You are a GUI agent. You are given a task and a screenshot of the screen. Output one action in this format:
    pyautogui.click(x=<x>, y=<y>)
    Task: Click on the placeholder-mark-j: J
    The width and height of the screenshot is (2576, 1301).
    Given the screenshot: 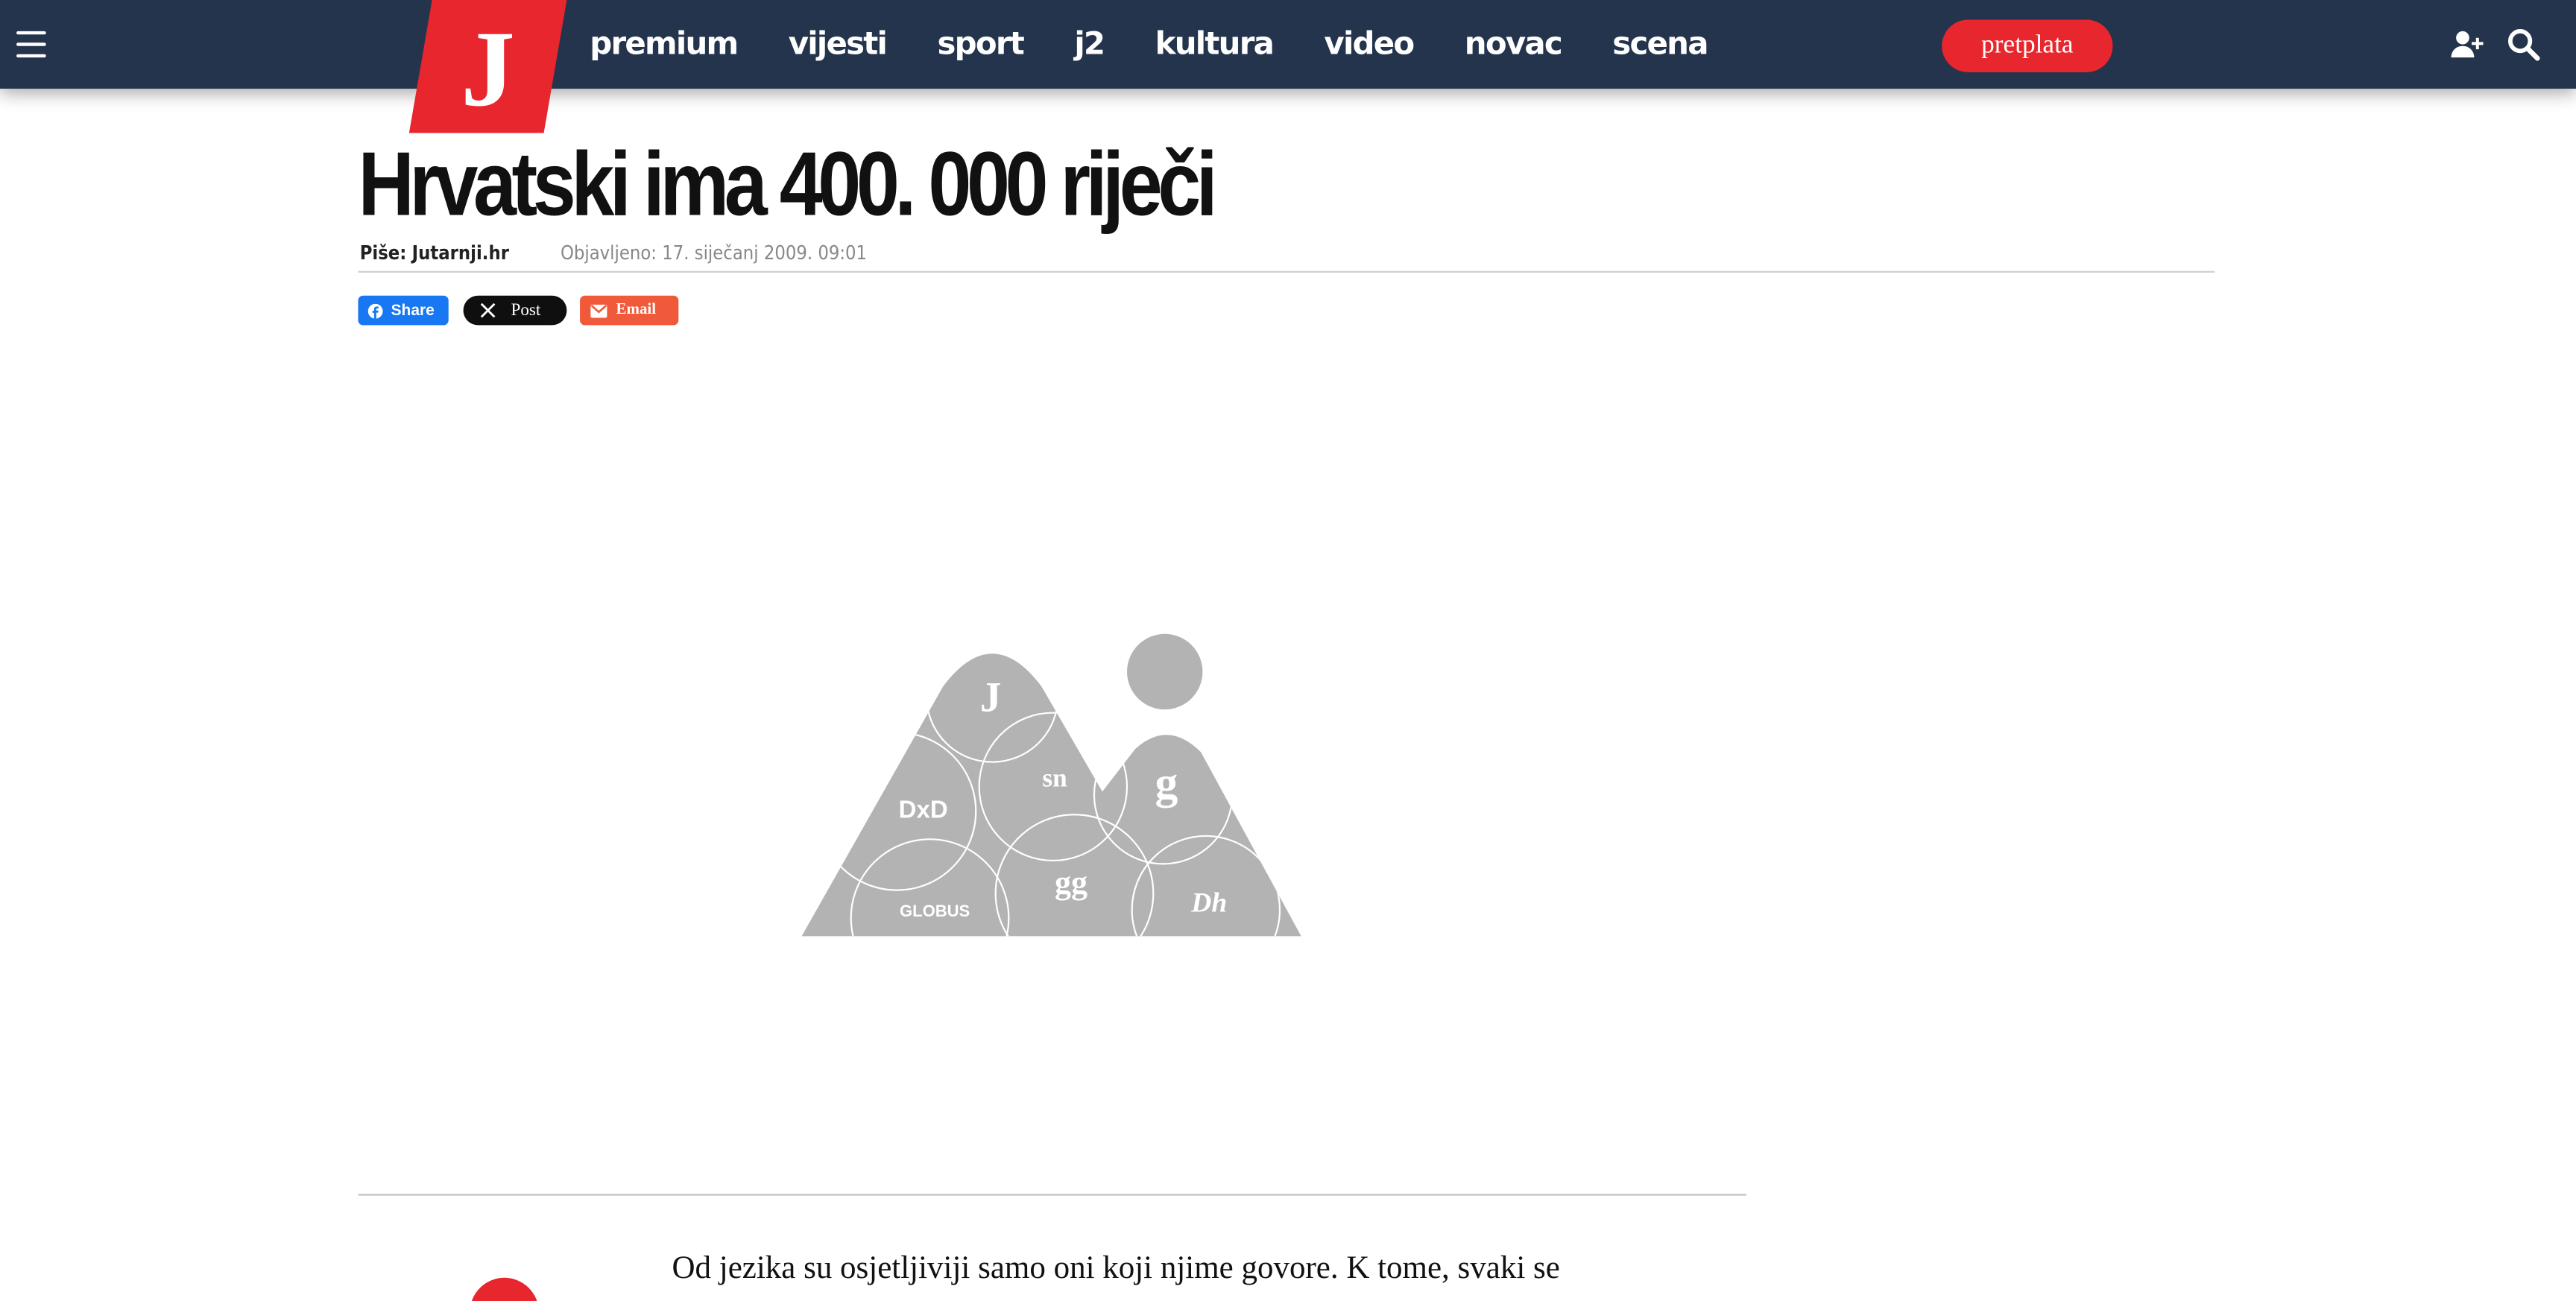 What is the action you would take?
    pyautogui.click(x=991, y=697)
    